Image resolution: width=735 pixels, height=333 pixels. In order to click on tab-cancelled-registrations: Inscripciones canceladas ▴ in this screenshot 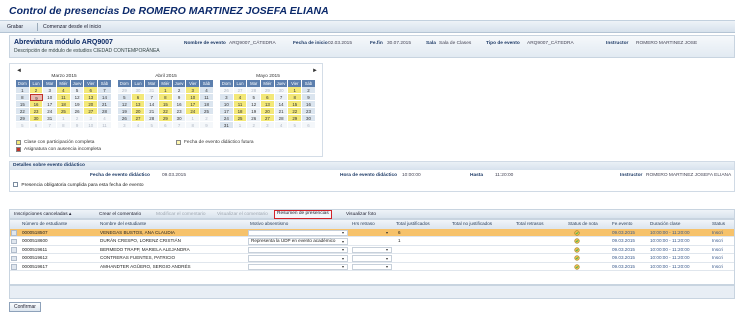, I will do `click(42, 214)`.